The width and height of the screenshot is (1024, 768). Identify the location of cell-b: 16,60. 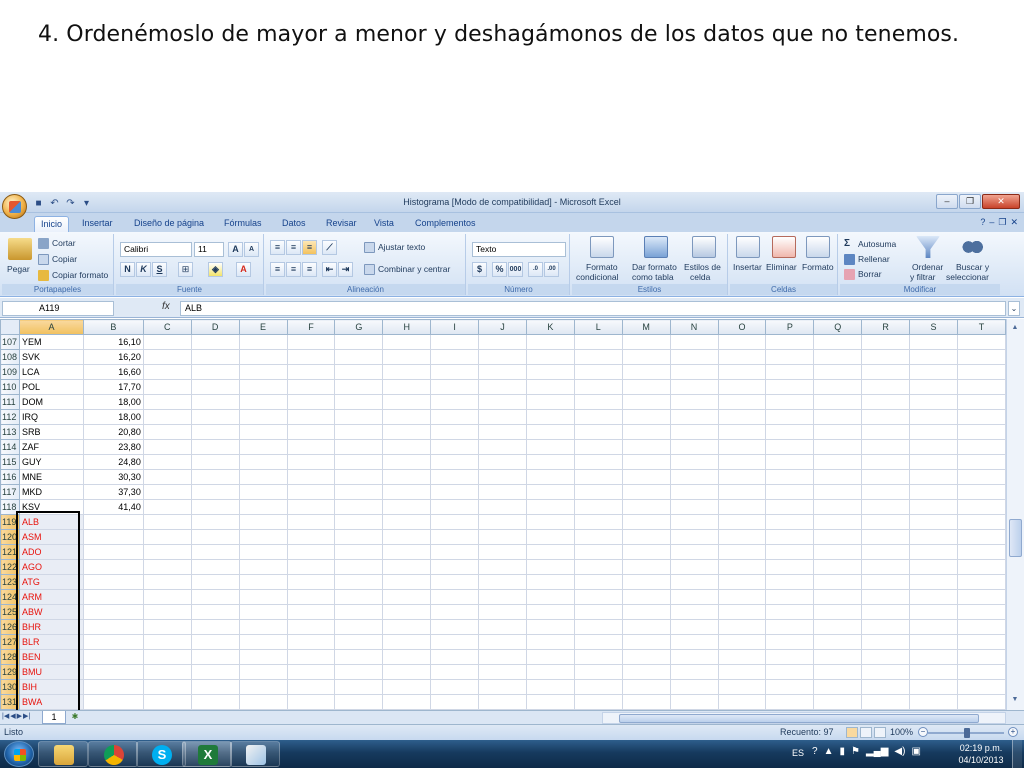
(113, 372).